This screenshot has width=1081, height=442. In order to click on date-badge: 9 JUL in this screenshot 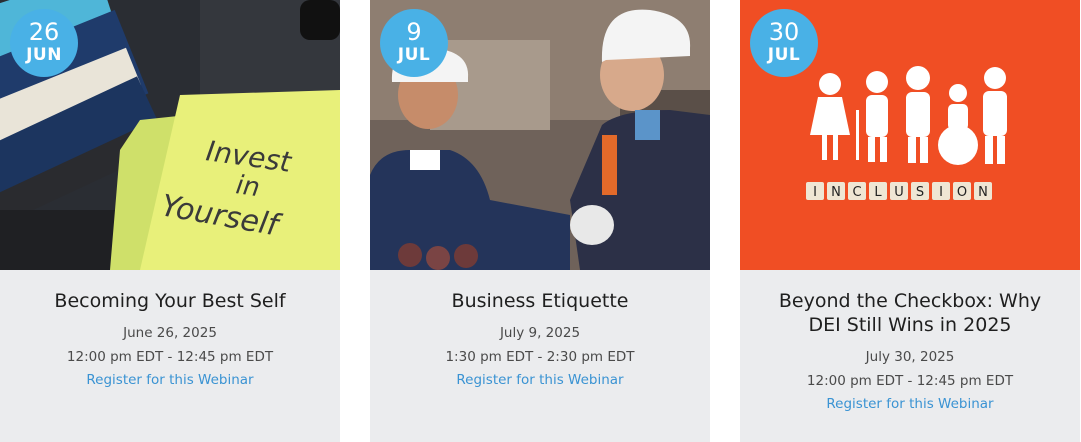, I will do `click(414, 43)`.